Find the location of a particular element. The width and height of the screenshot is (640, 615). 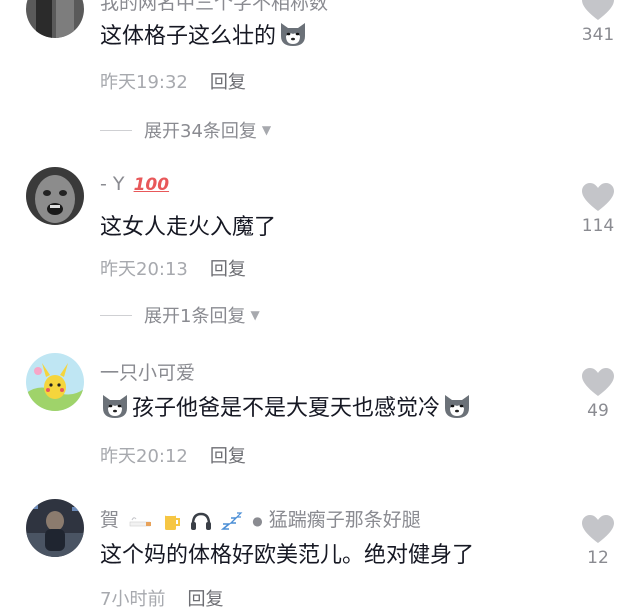

like-button: 114 is located at coordinates (598, 209).